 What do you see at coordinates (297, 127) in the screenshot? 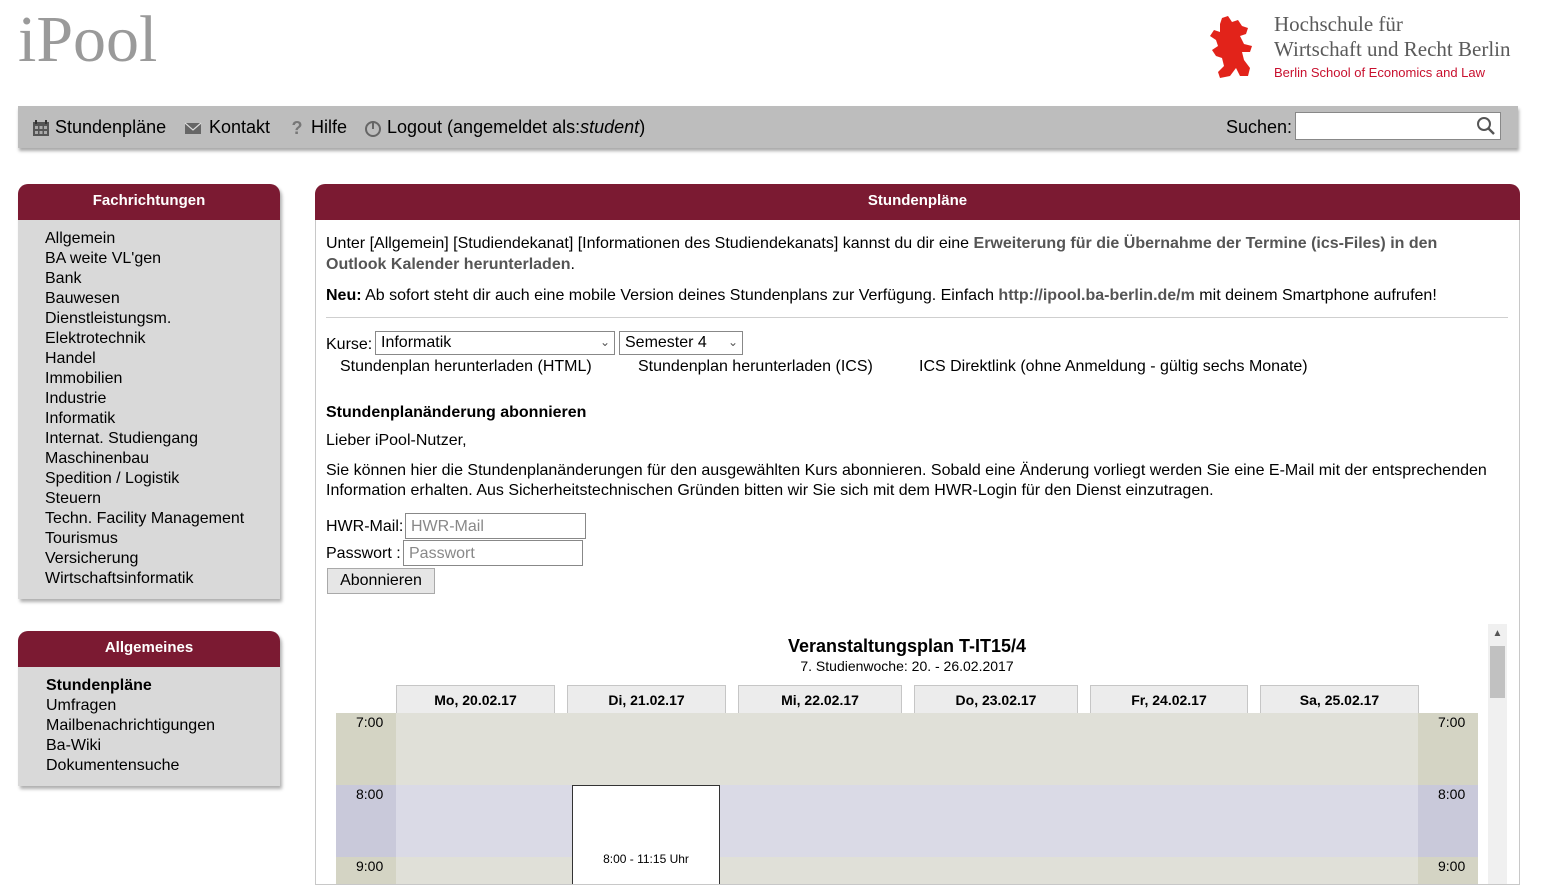
I see `question-icon: ?` at bounding box center [297, 127].